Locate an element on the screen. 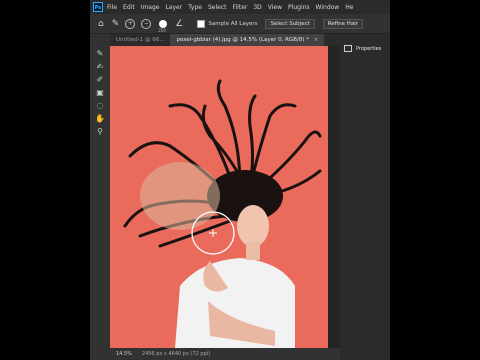 The height and width of the screenshot is (360, 480). menu-type: Type is located at coordinates (195, 7).